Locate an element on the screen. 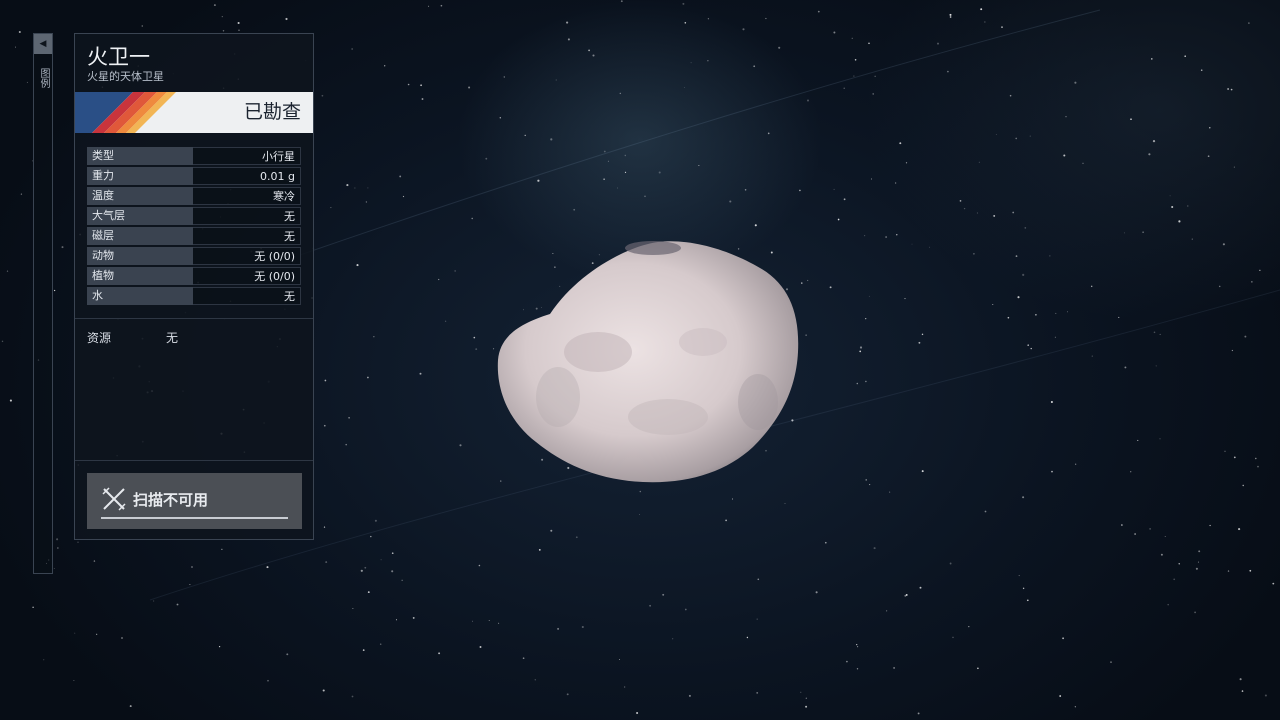 The image size is (1280, 720). stat-row-atmosphere: 大气层 无 is located at coordinates (194, 216).